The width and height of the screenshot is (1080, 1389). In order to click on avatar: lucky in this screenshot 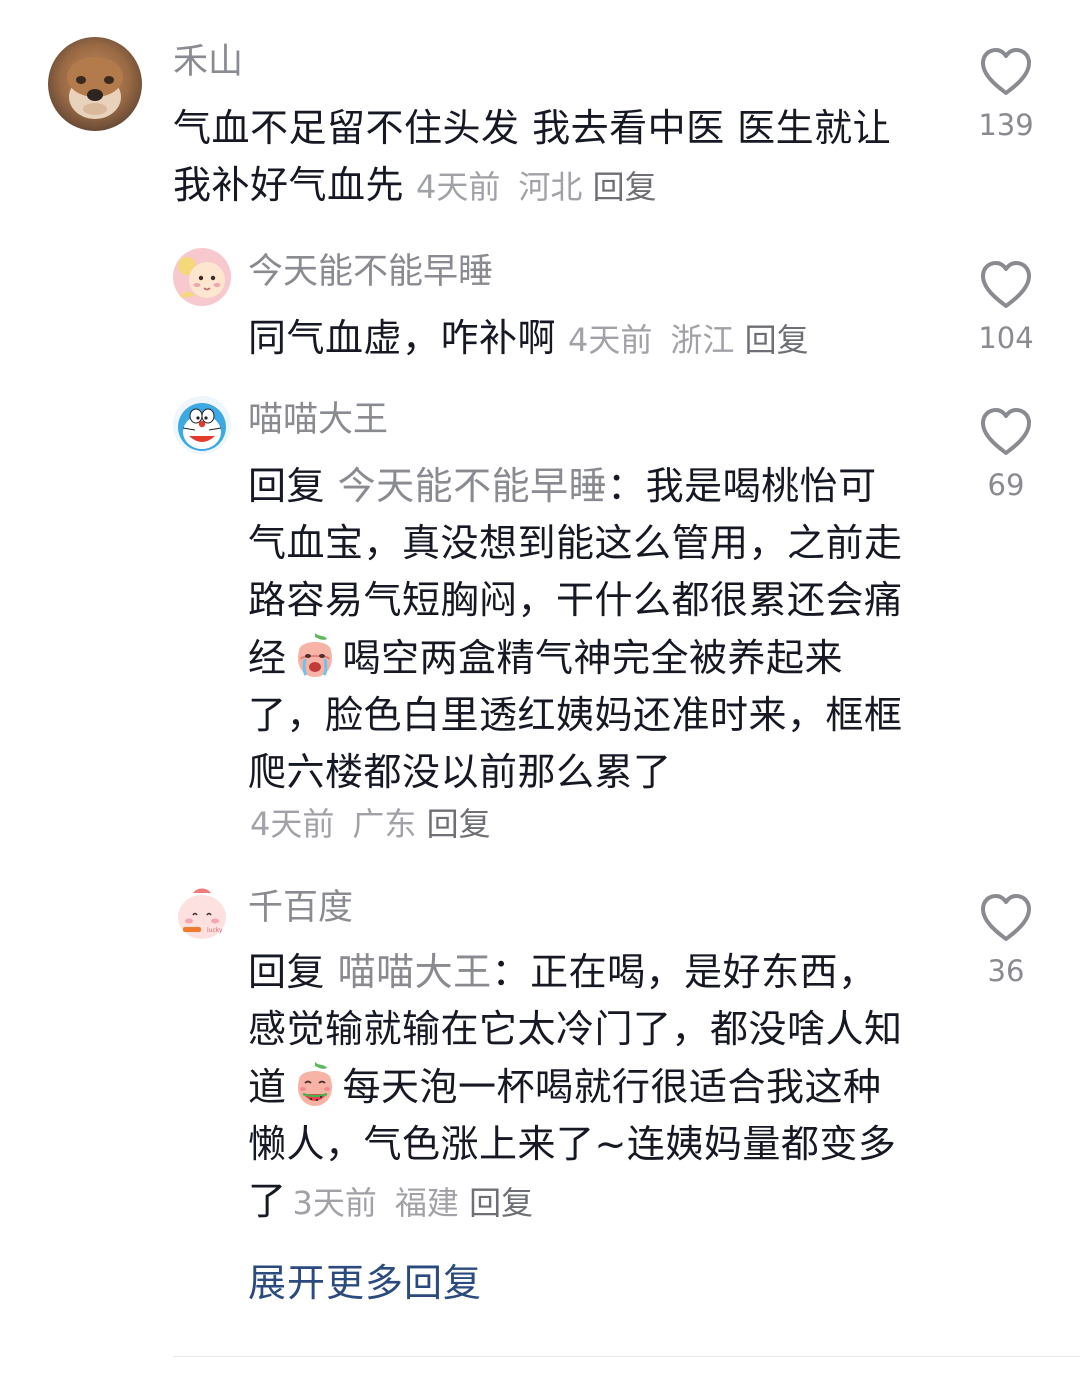, I will do `click(202, 914)`.